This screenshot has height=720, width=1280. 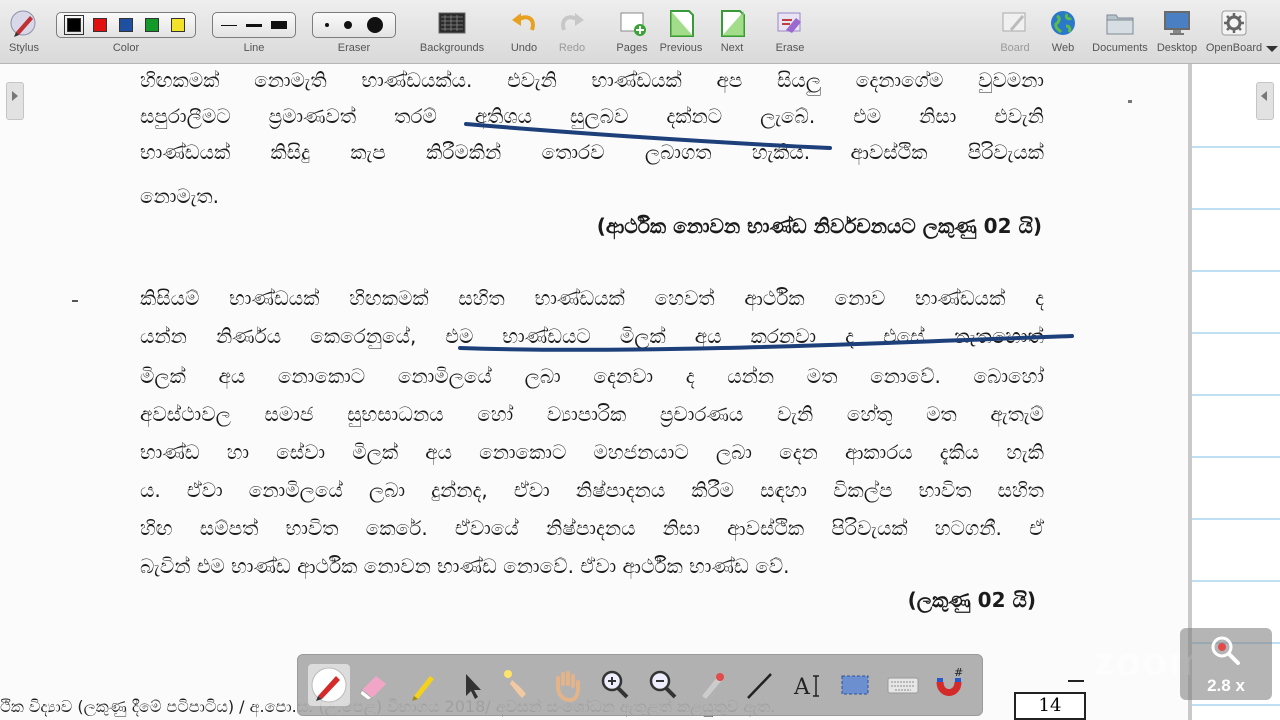 I want to click on margin-speck, so click(x=1130, y=101).